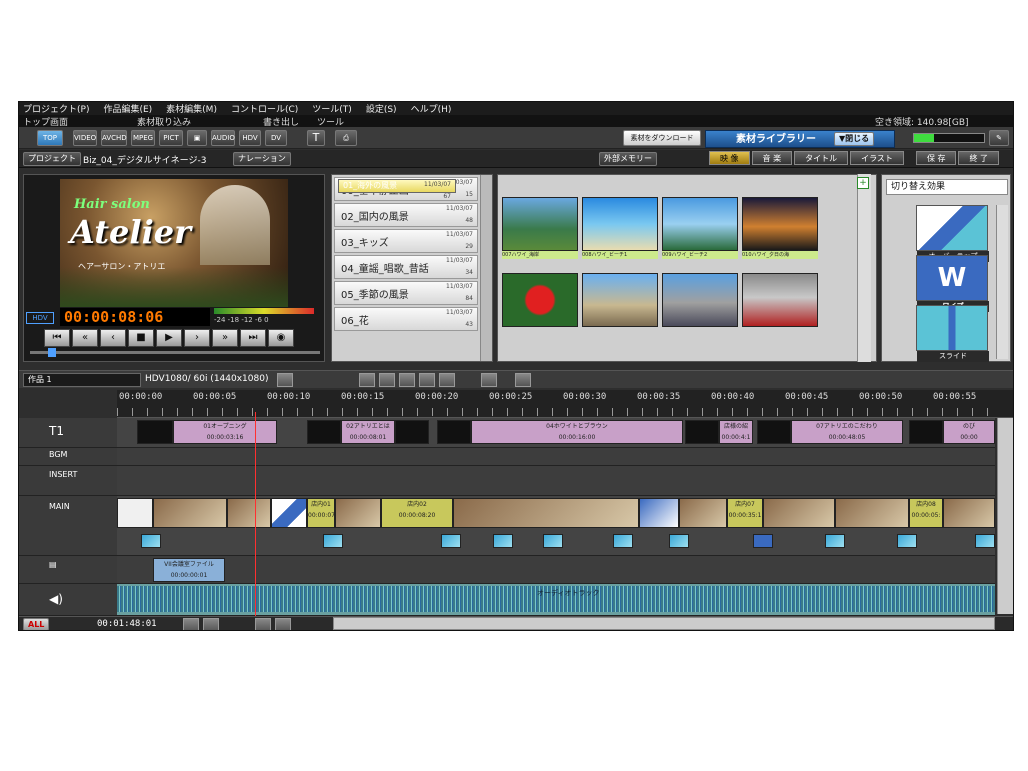 This screenshot has width=1028, height=771. I want to click on title-clip: 01オープニング 00:00:03:16, so click(225, 432).